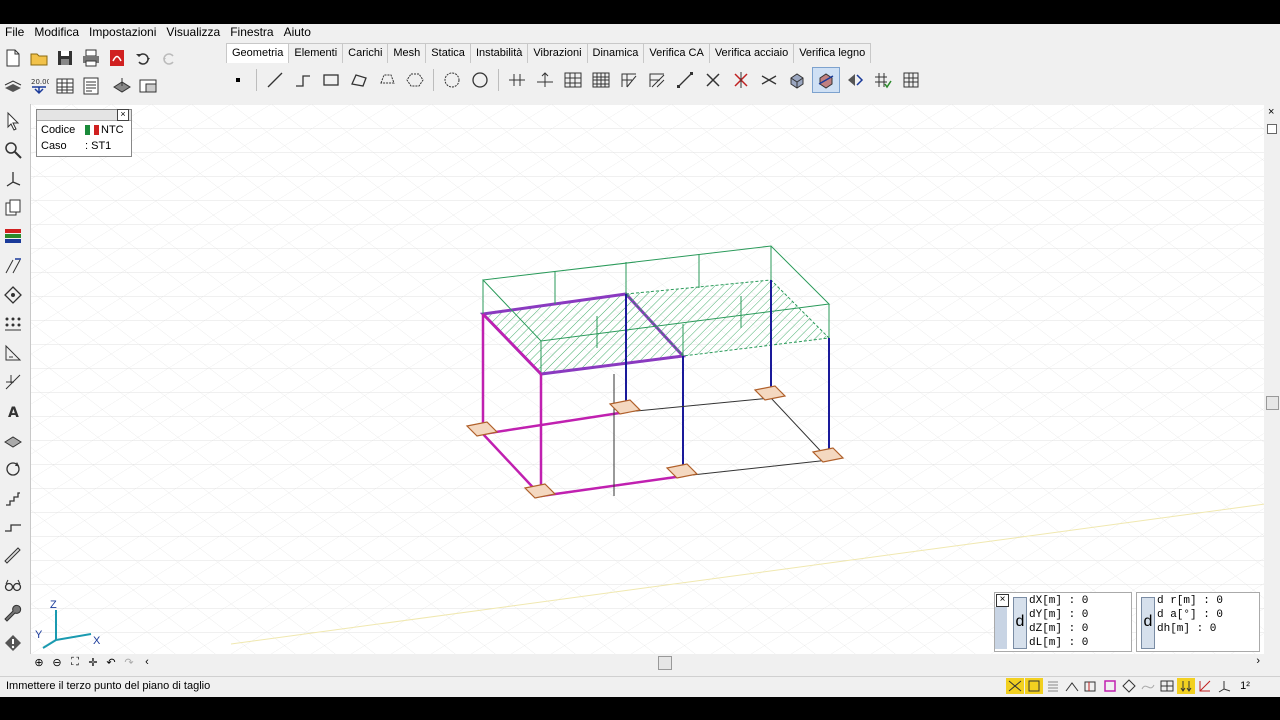 Image resolution: width=1280 pixels, height=720 pixels. I want to click on zoom-previous-icon: ↶, so click(111, 662).